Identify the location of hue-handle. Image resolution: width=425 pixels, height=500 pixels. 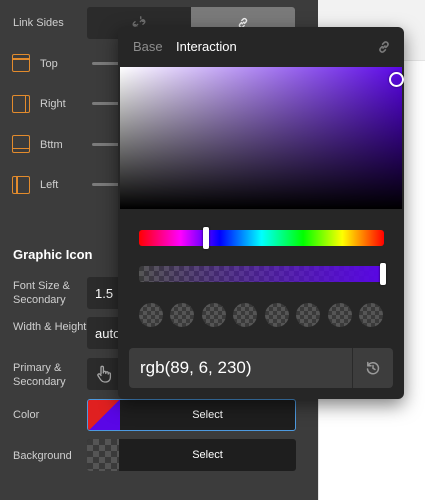
(206, 238).